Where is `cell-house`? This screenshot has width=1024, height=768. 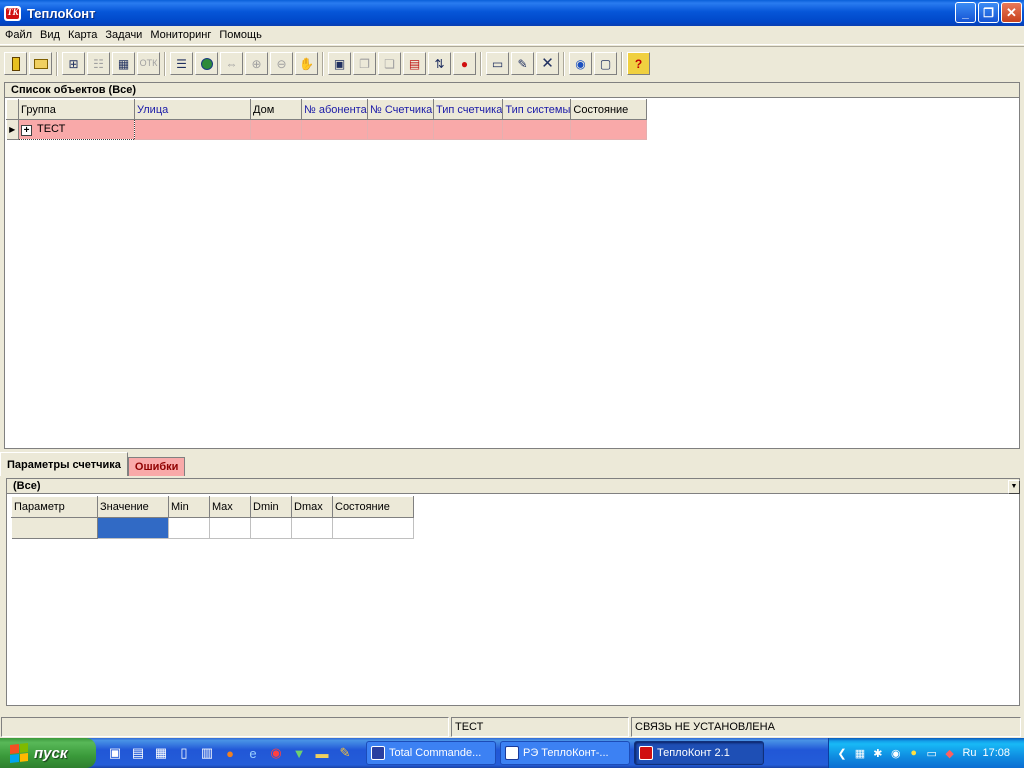
cell-house is located at coordinates (276, 129).